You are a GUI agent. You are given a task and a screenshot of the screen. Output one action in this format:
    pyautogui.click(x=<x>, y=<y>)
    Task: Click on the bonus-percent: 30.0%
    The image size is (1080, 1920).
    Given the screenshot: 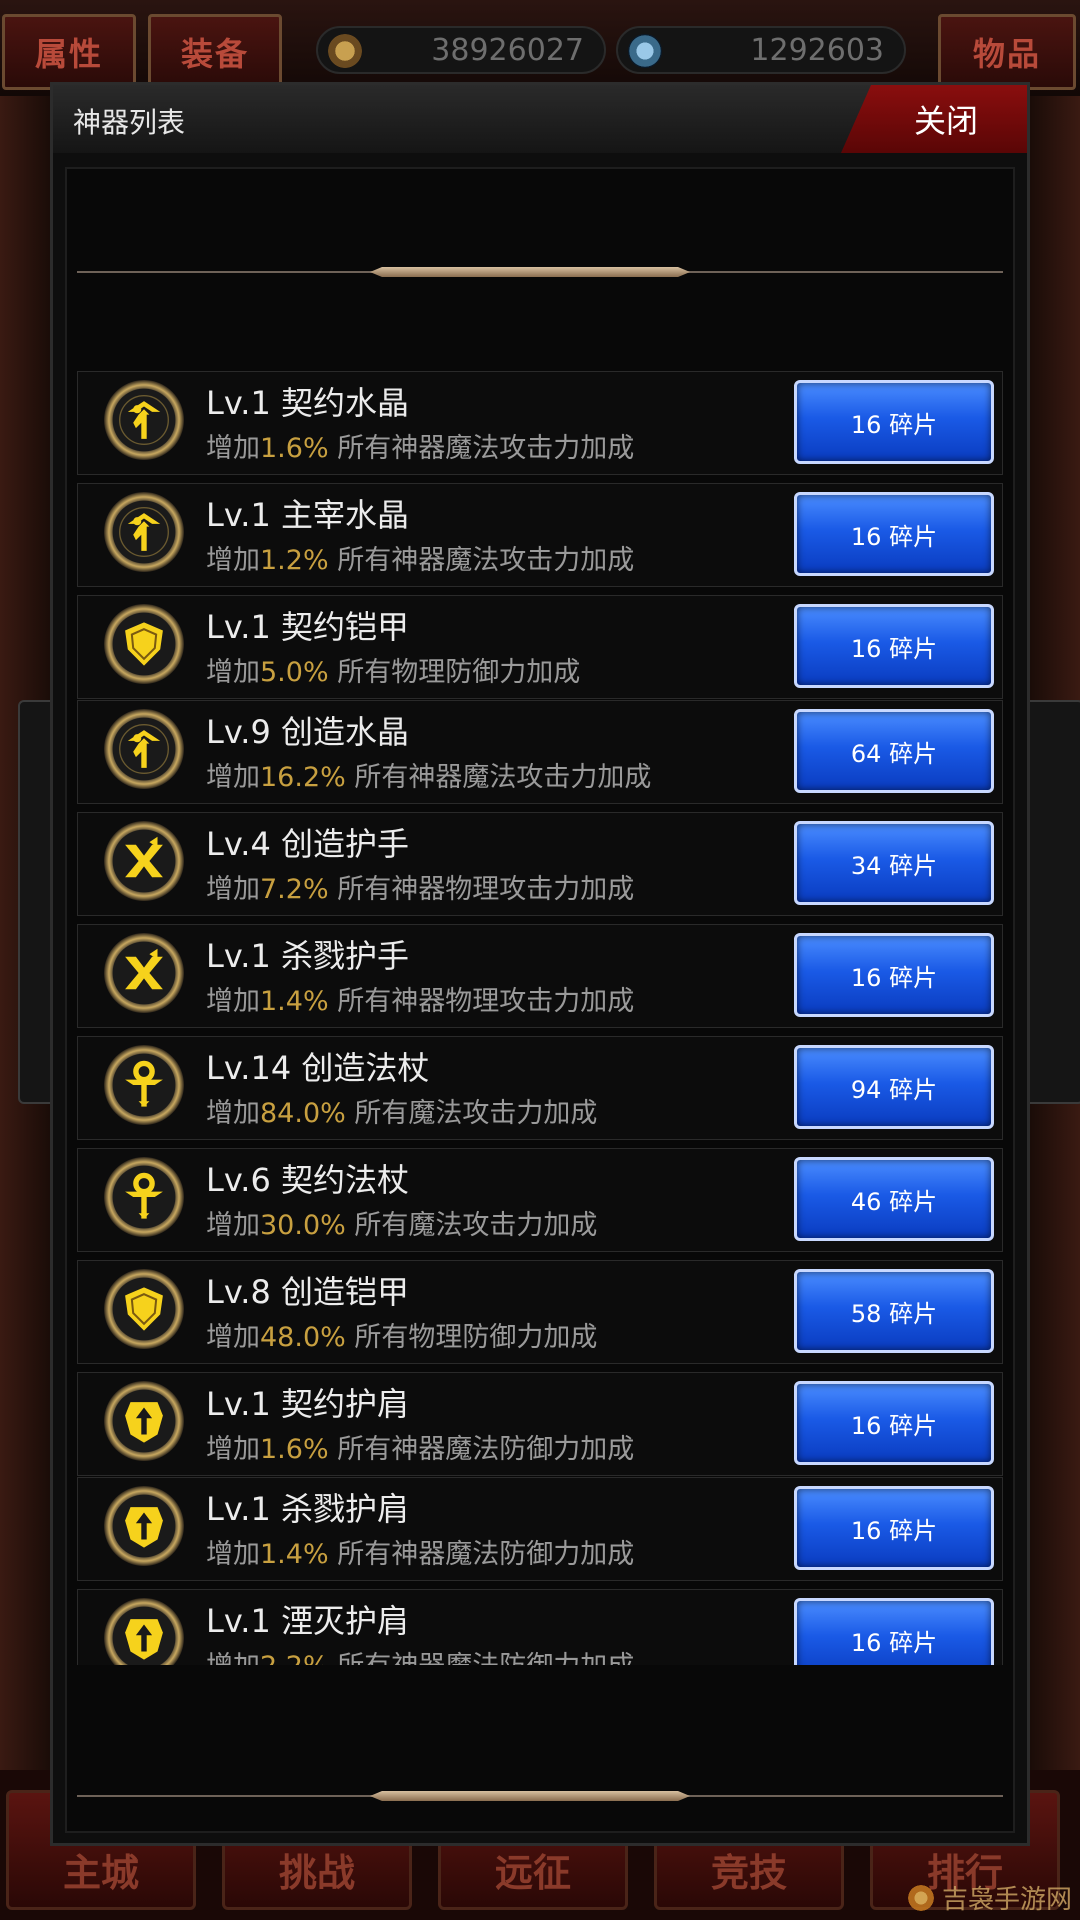 What is the action you would take?
    pyautogui.click(x=303, y=1225)
    